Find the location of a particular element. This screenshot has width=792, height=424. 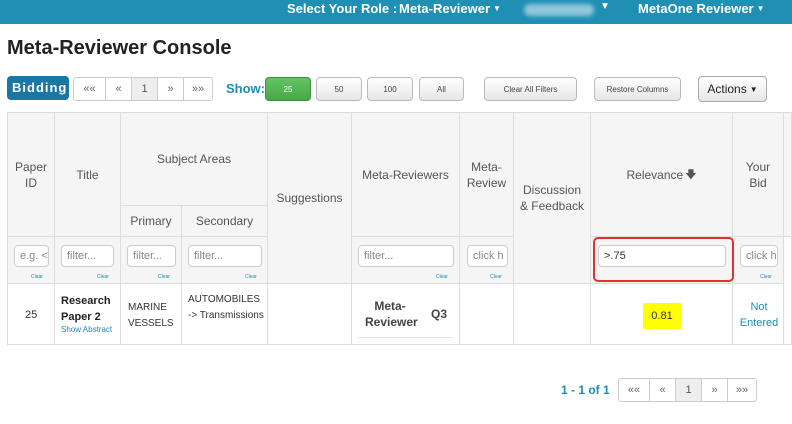

top-pager: «« « 1 » »» is located at coordinates (143, 89).